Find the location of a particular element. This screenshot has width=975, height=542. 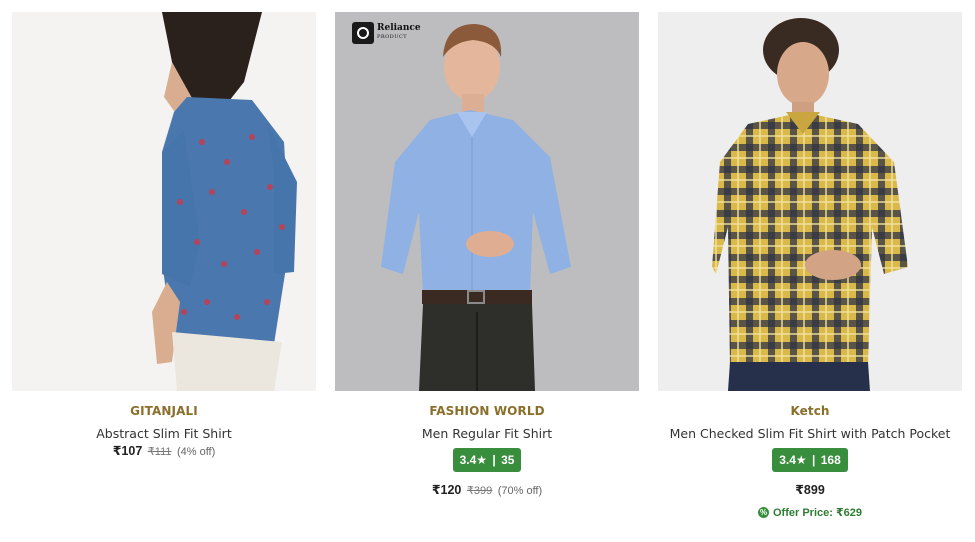

badge-subtitle: PRODUCT is located at coordinates (392, 37).